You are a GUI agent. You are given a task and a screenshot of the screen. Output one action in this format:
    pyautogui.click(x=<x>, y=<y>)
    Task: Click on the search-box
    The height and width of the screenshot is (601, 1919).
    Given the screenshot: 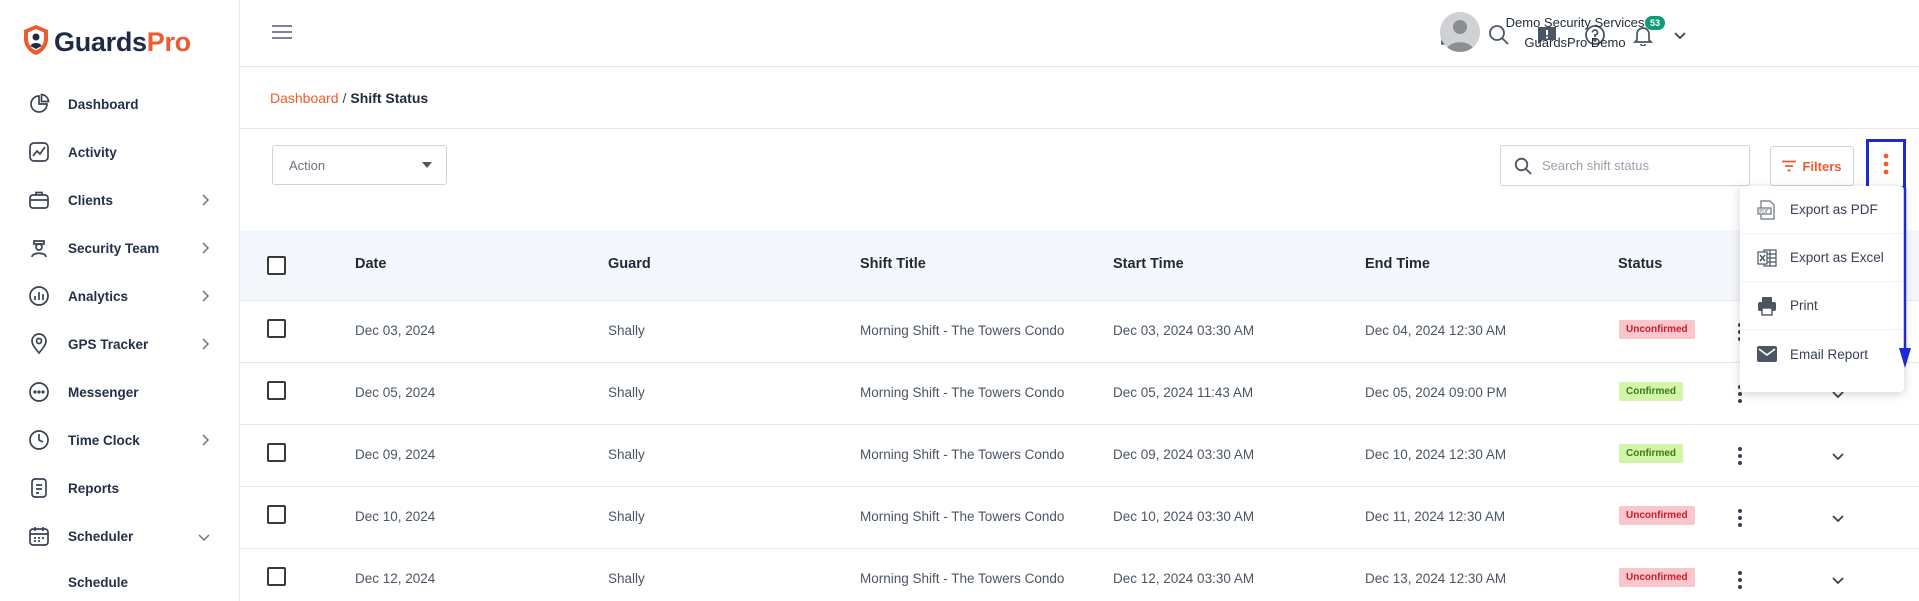 What is the action you would take?
    pyautogui.click(x=1625, y=165)
    